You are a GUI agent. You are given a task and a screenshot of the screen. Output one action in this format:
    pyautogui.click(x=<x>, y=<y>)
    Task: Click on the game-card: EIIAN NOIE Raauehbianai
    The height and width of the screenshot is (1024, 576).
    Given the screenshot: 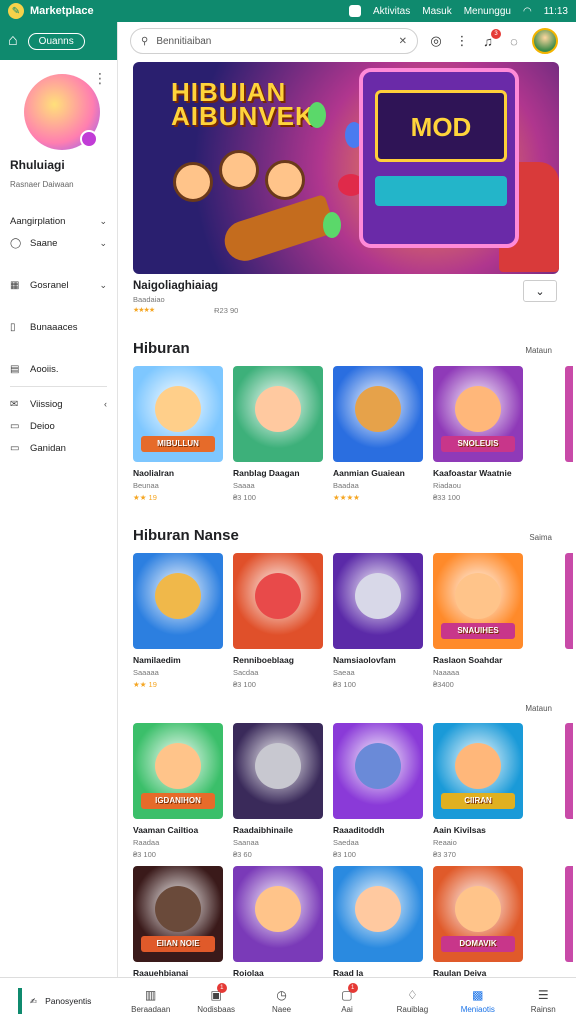 What is the action you would take?
    pyautogui.click(x=178, y=921)
    